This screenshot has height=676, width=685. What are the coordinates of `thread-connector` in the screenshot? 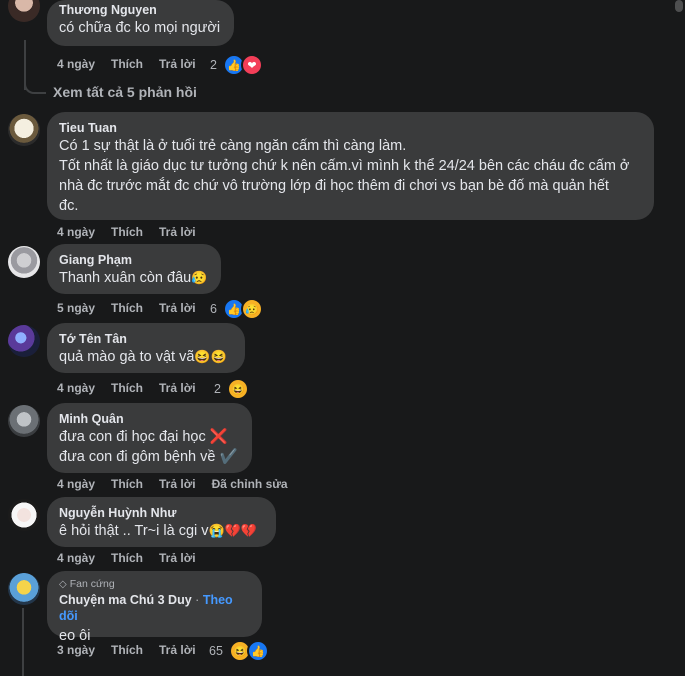 It's located at (23, 642).